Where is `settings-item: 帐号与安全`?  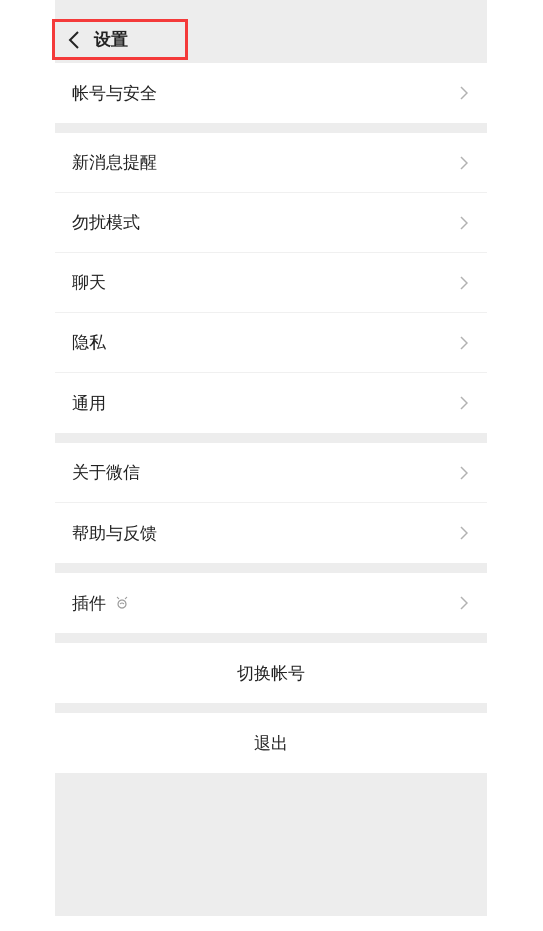
settings-item: 帐号与安全 is located at coordinates (271, 93).